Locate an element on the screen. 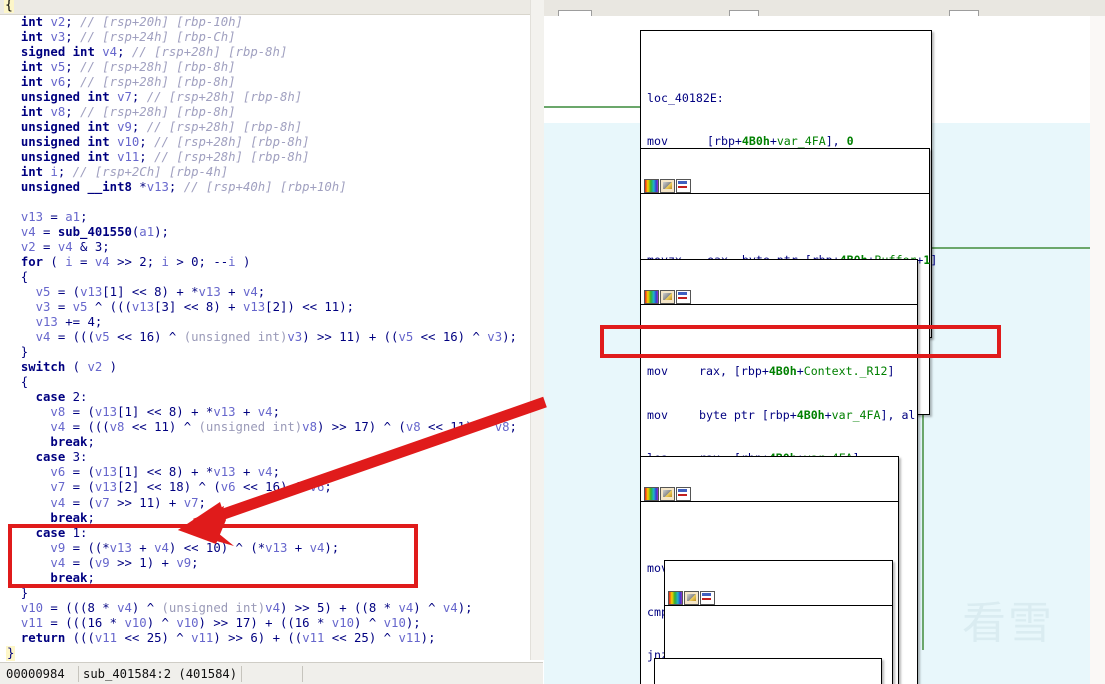  pseudocode-line: v13 = a1; is located at coordinates (256, 217).